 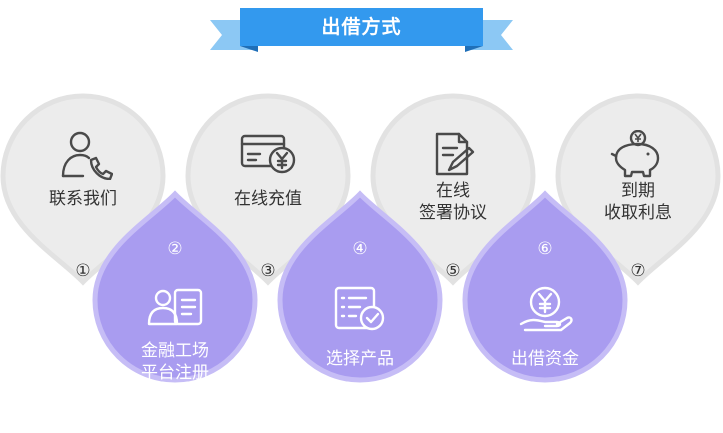 What do you see at coordinates (545, 249) in the screenshot?
I see `step-number: ⑥` at bounding box center [545, 249].